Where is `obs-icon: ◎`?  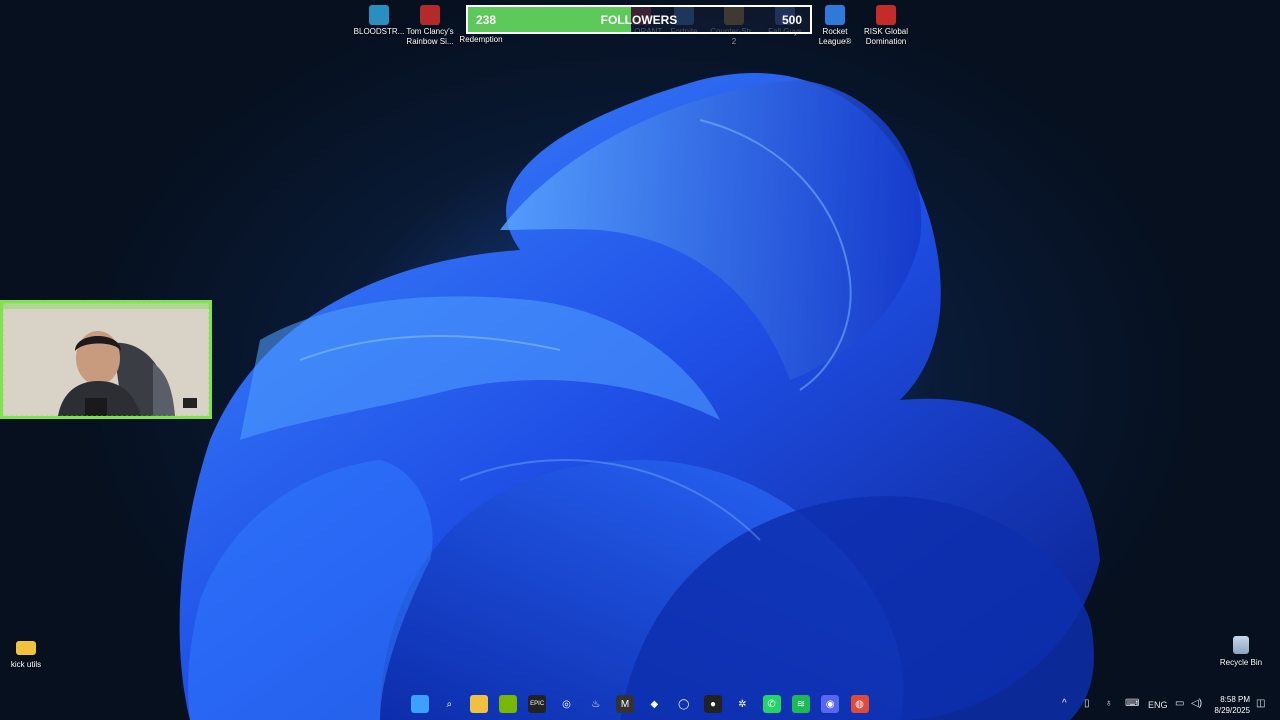 obs-icon: ◎ is located at coordinates (567, 704).